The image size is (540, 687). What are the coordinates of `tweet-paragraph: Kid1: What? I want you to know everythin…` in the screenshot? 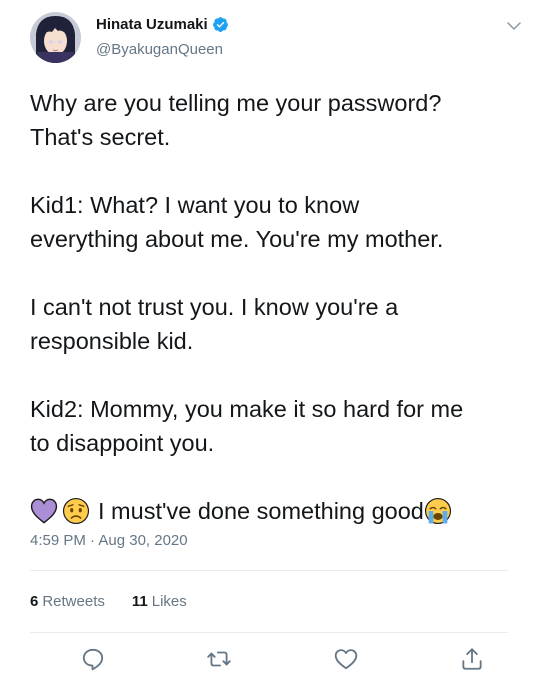 It's located at (237, 222).